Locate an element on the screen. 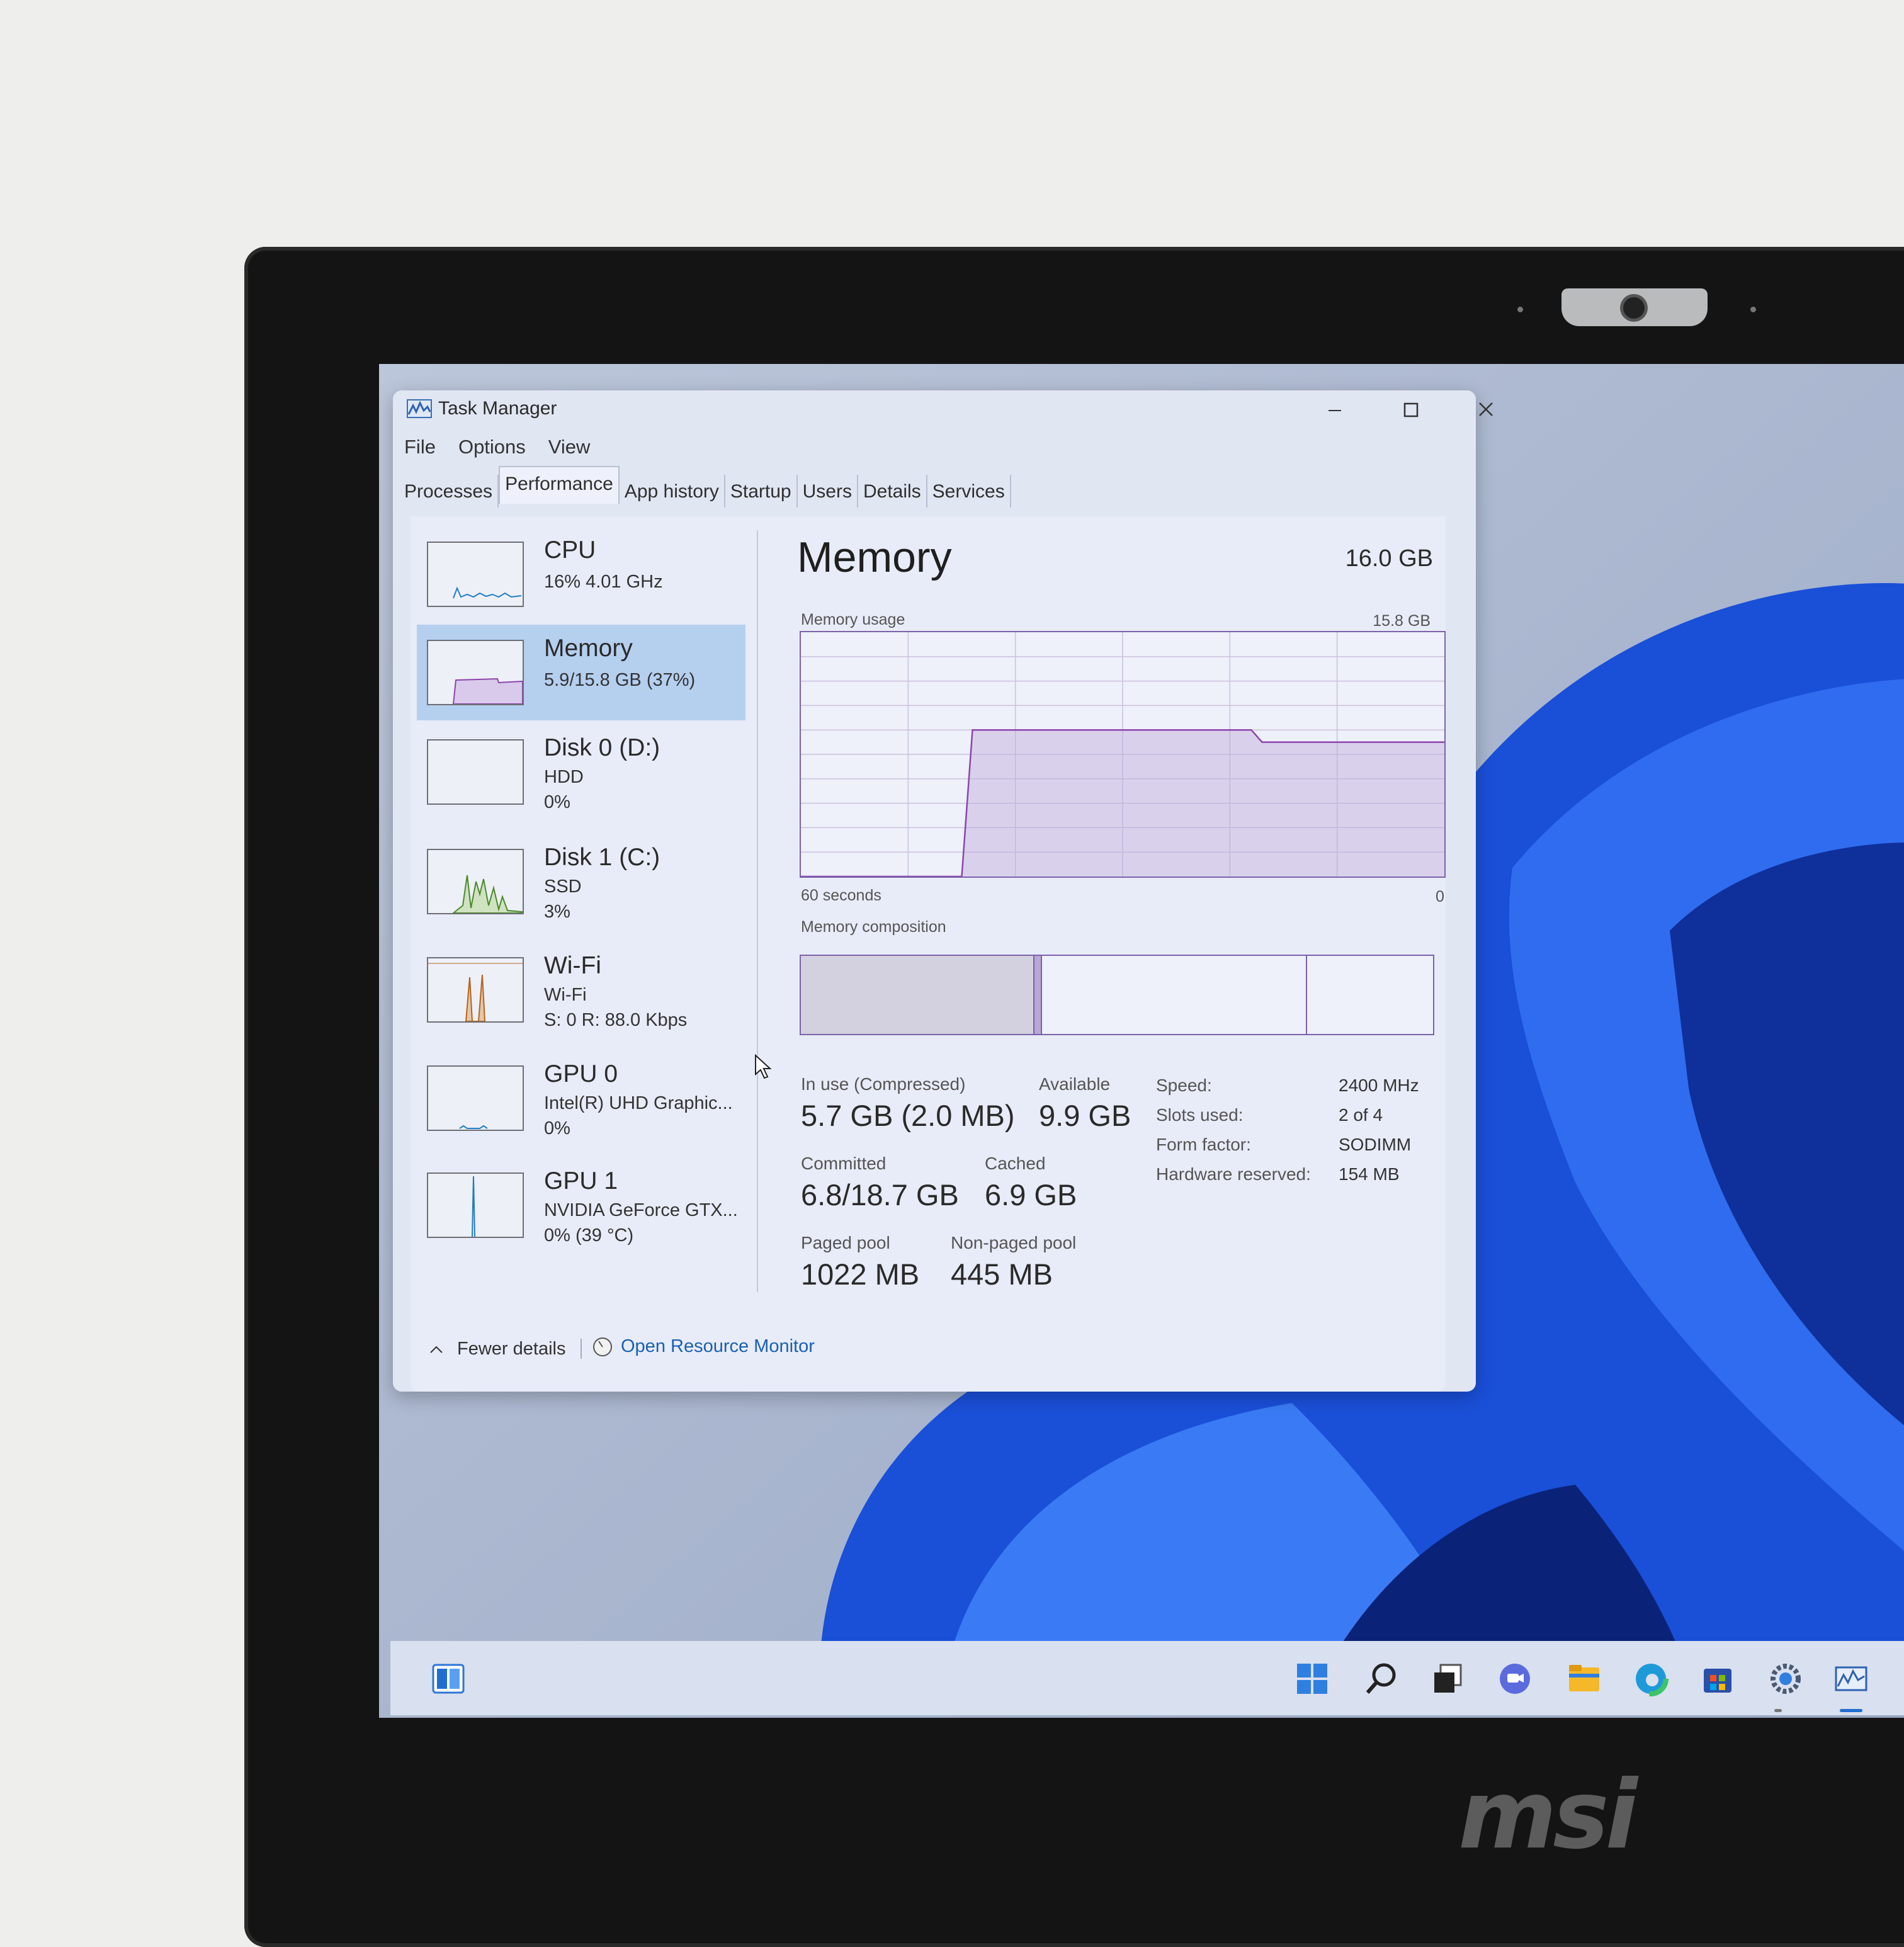 The image size is (1904, 1947). start-icon is located at coordinates (1312, 1679).